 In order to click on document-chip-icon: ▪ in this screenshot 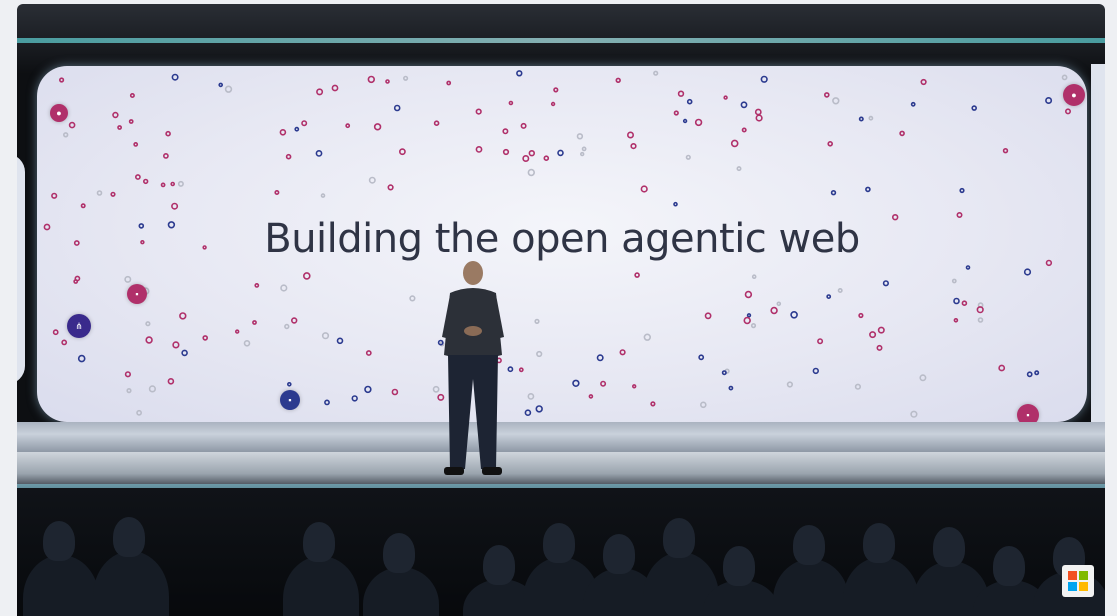, I will do `click(290, 400)`.